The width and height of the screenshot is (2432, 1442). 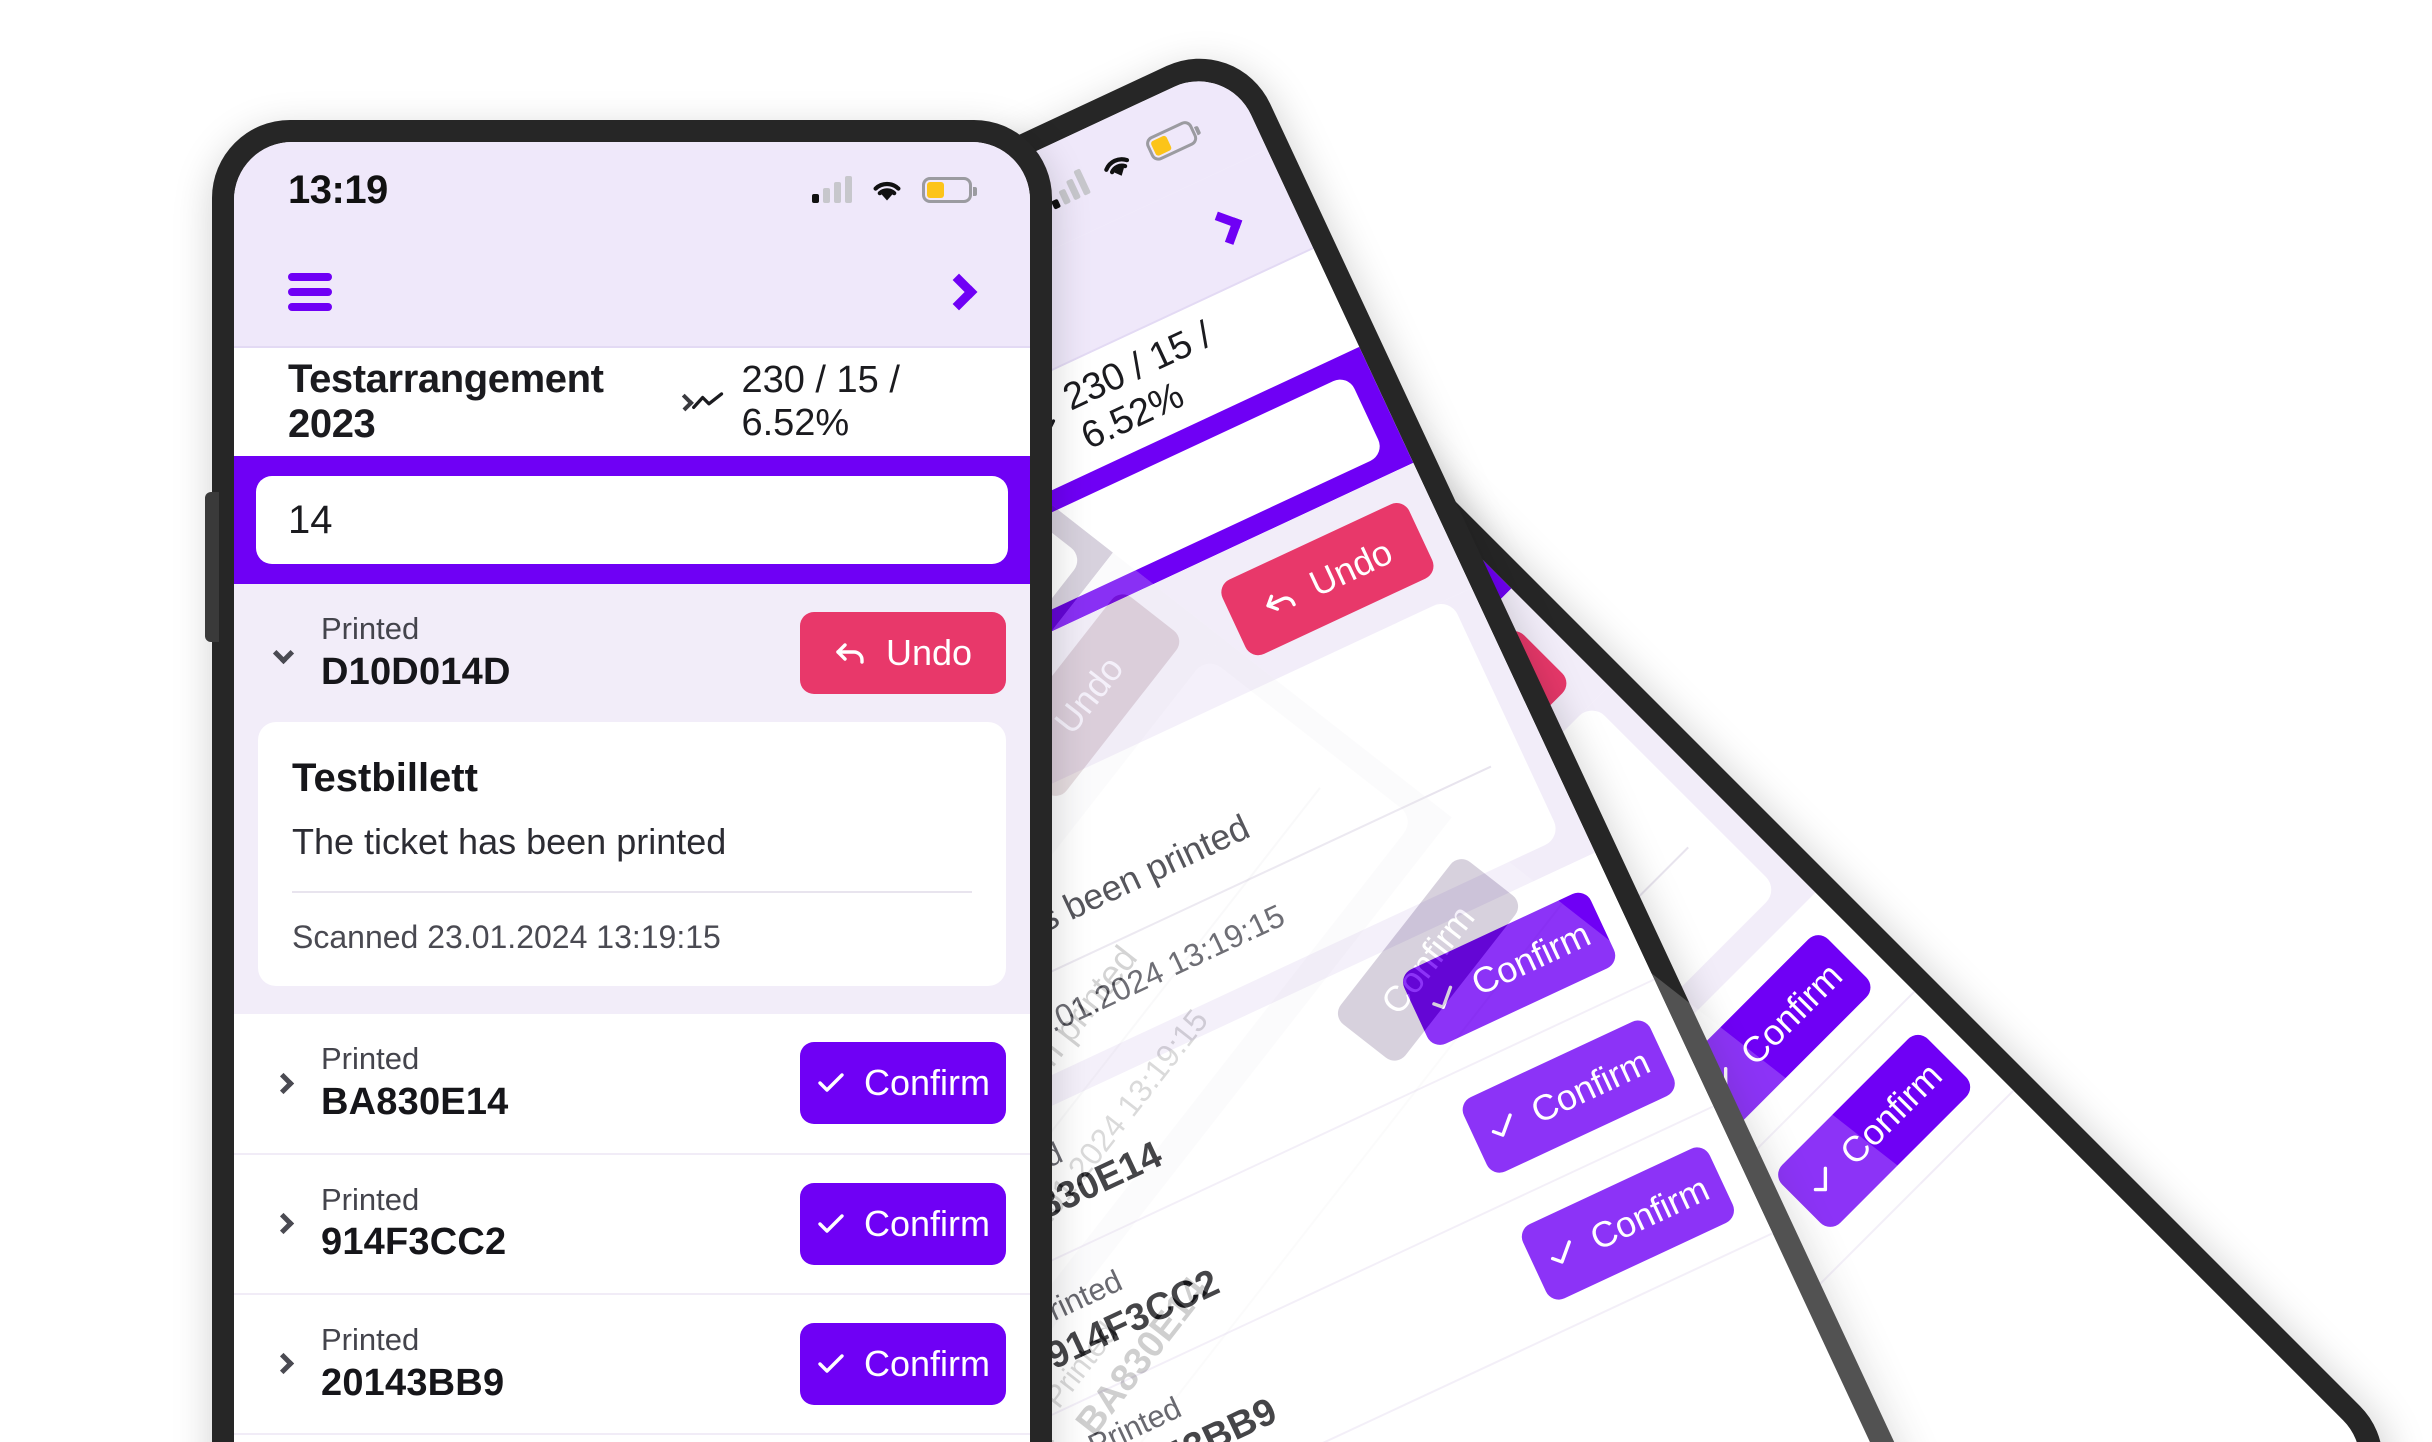 What do you see at coordinates (283, 653) in the screenshot?
I see `chevron-down-icon` at bounding box center [283, 653].